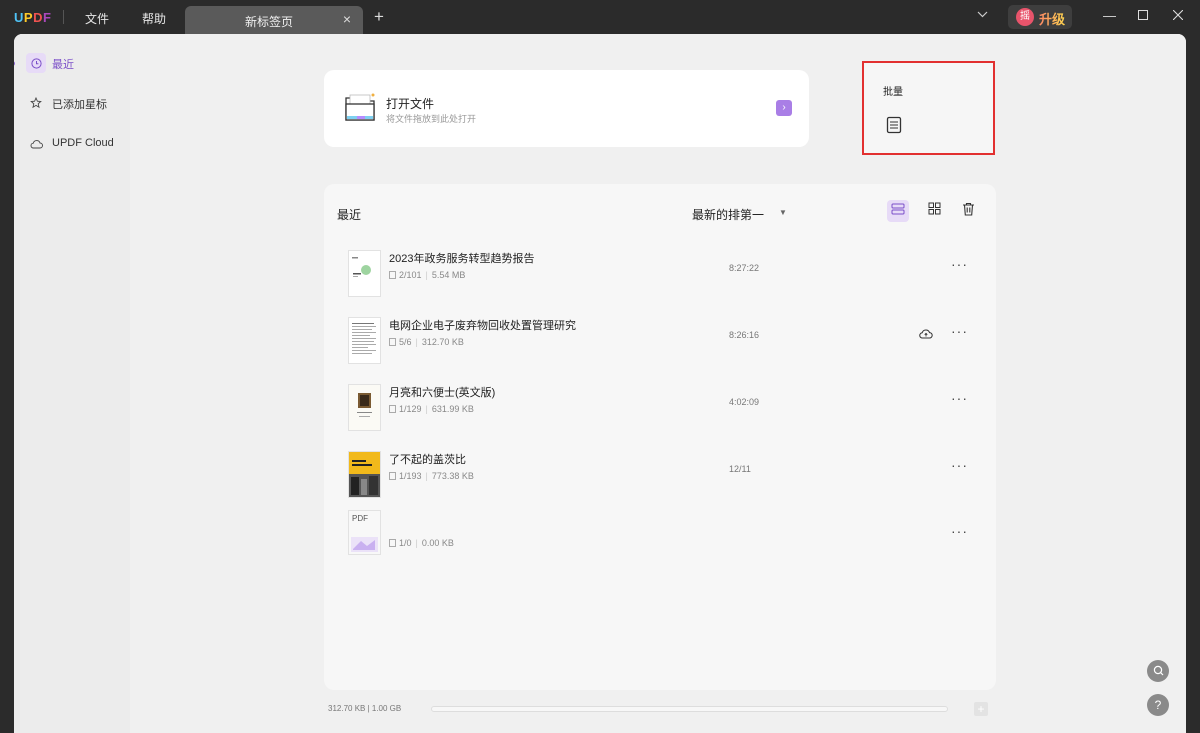 The height and width of the screenshot is (733, 1200). I want to click on file-pages: 2/101, so click(410, 275).